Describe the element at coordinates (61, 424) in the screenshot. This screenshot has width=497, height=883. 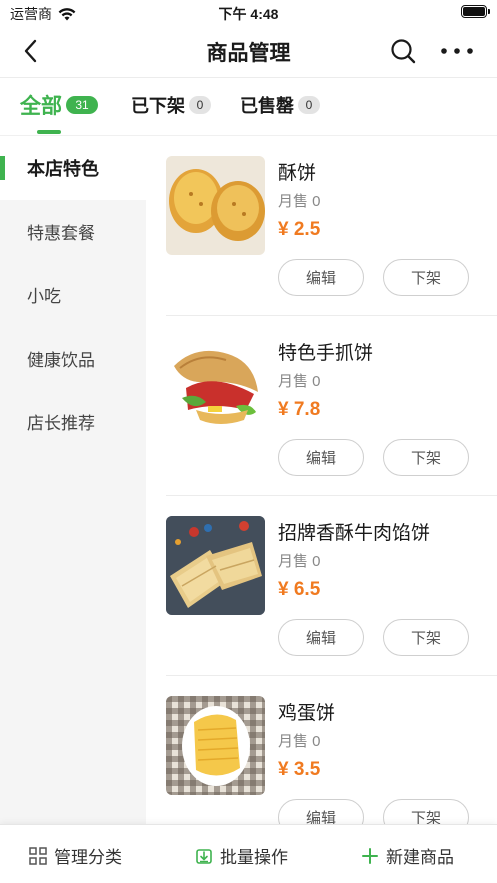
I see `sidebar-item-label: 店长推荐` at that location.